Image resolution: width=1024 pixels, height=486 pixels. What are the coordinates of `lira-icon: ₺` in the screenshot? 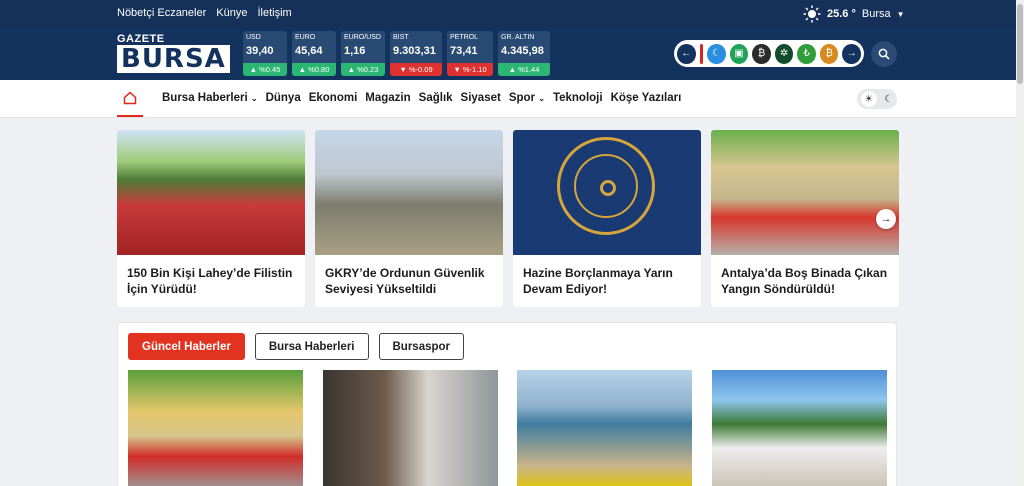 It's located at (806, 53).